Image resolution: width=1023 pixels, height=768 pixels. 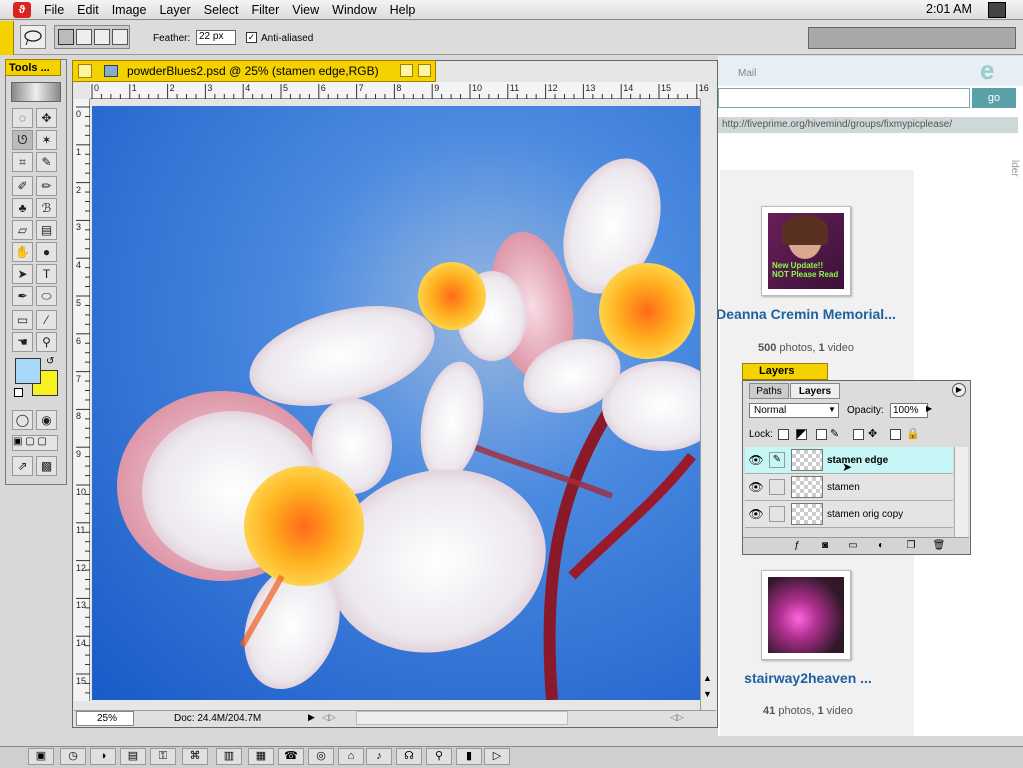 I want to click on lasso-tool-icon: ᘎ, so click(x=22, y=140).